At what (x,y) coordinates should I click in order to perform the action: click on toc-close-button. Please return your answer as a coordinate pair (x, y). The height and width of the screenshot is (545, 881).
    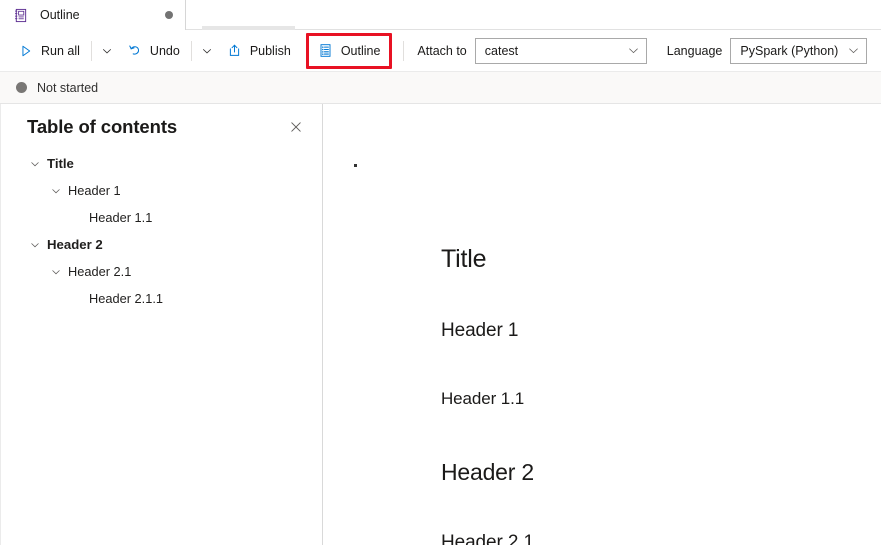
    Looking at the image, I should click on (296, 127).